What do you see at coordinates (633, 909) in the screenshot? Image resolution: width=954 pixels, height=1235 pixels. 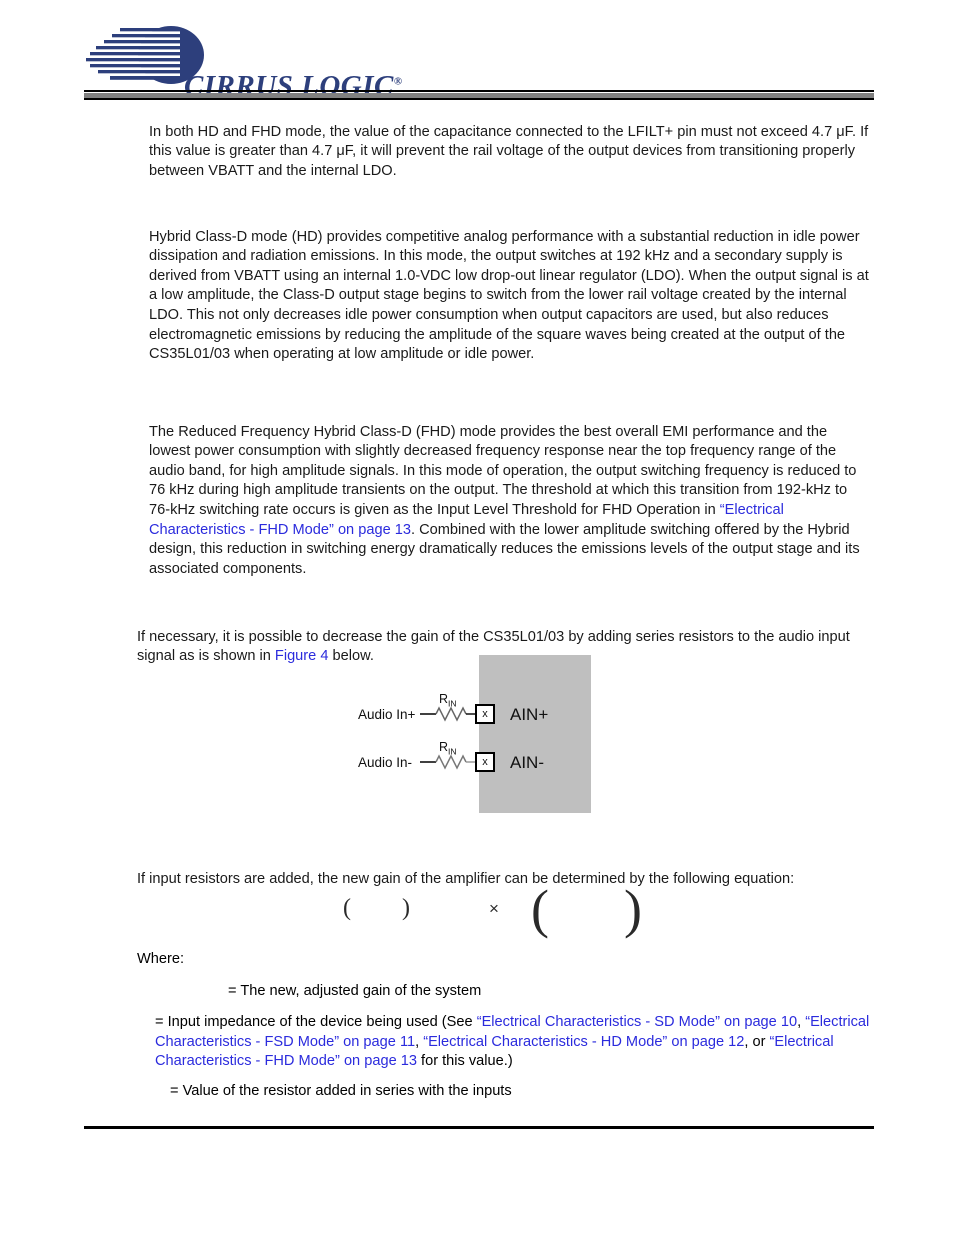 I see `equation-big-close-paren: )` at bounding box center [633, 909].